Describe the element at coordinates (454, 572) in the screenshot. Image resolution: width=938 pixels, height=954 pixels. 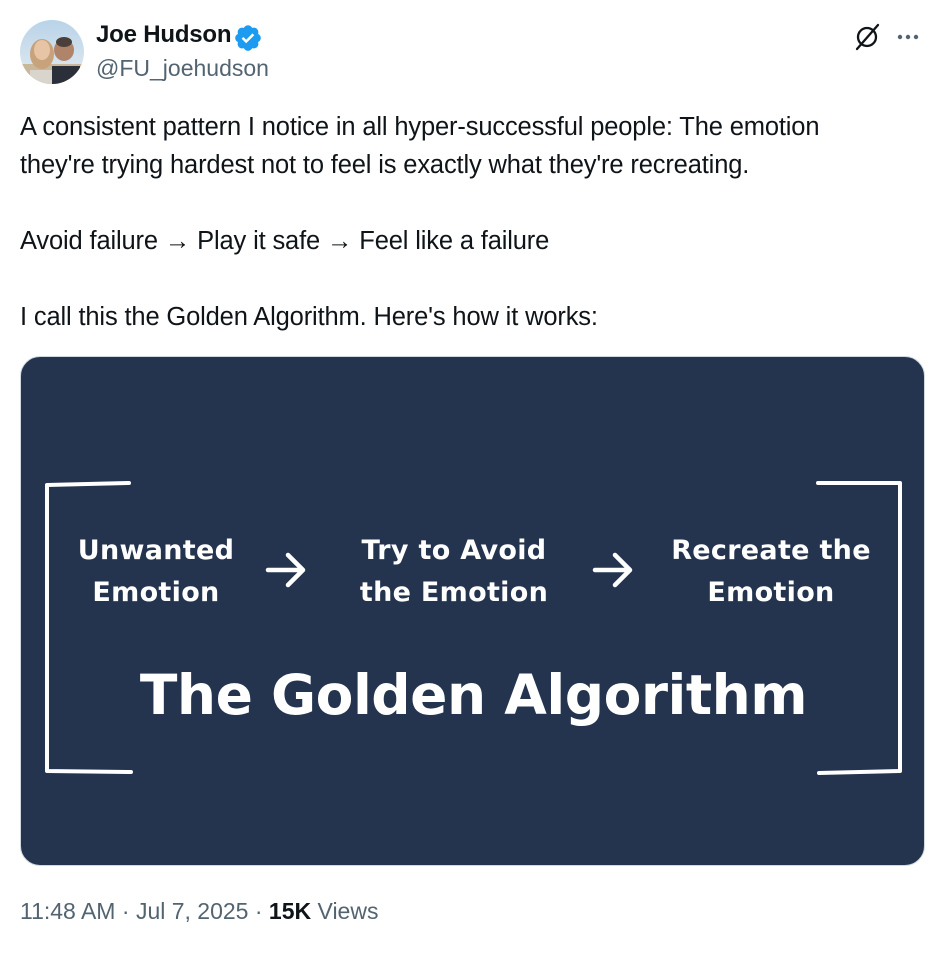
I see `flow-step-try-to-avoid: Try to Avoid the Emotion` at that location.